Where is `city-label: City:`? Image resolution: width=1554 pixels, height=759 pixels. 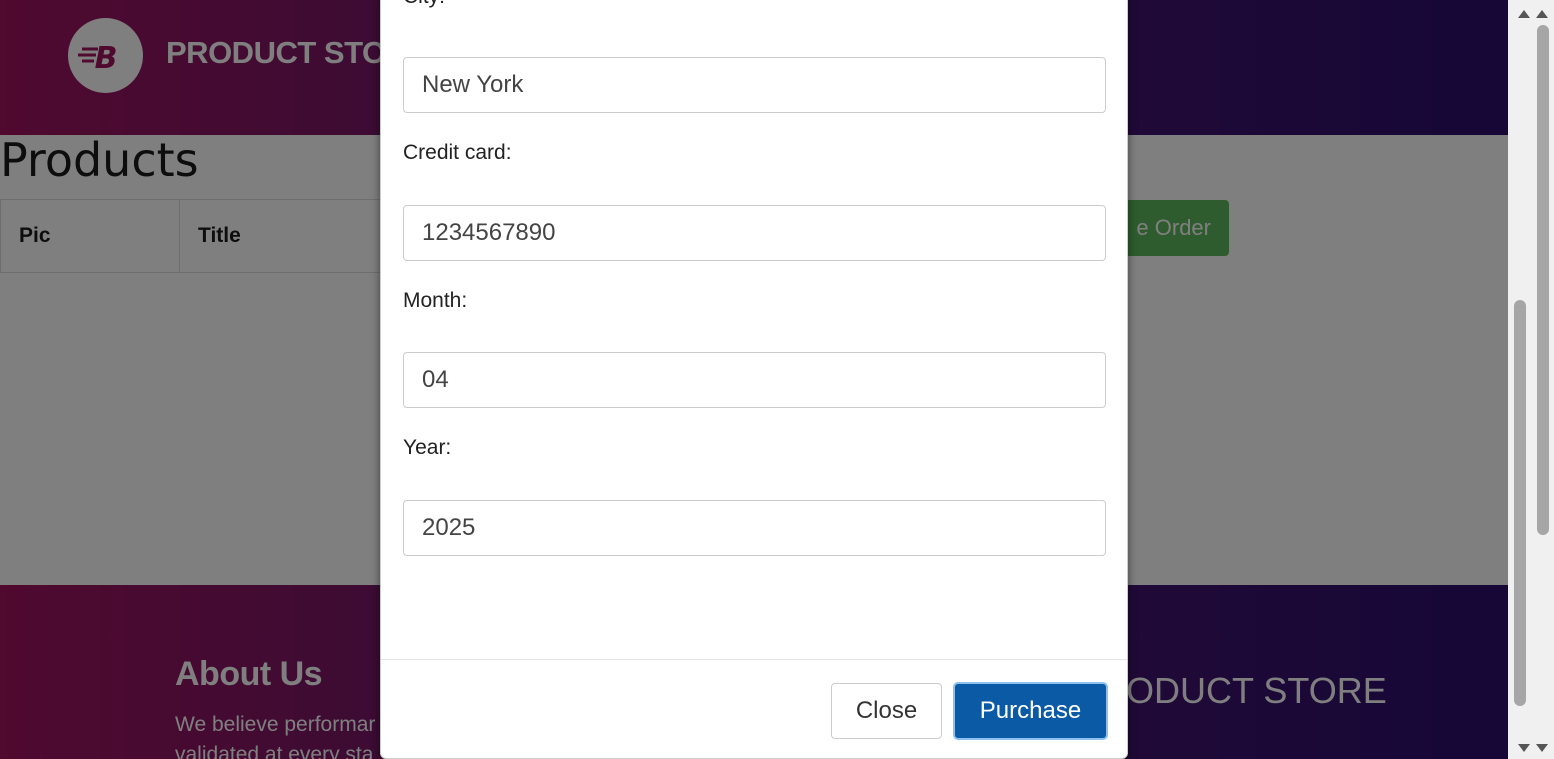
city-label: City: is located at coordinates (424, 4).